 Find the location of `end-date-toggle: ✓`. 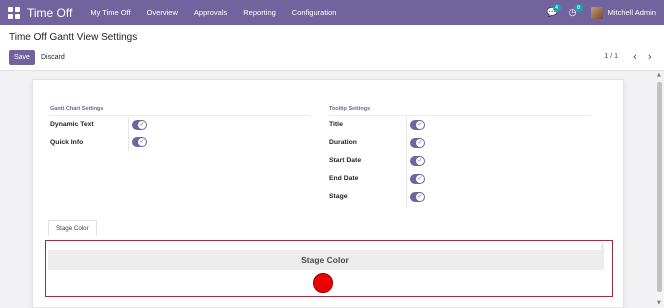

end-date-toggle: ✓ is located at coordinates (417, 179).